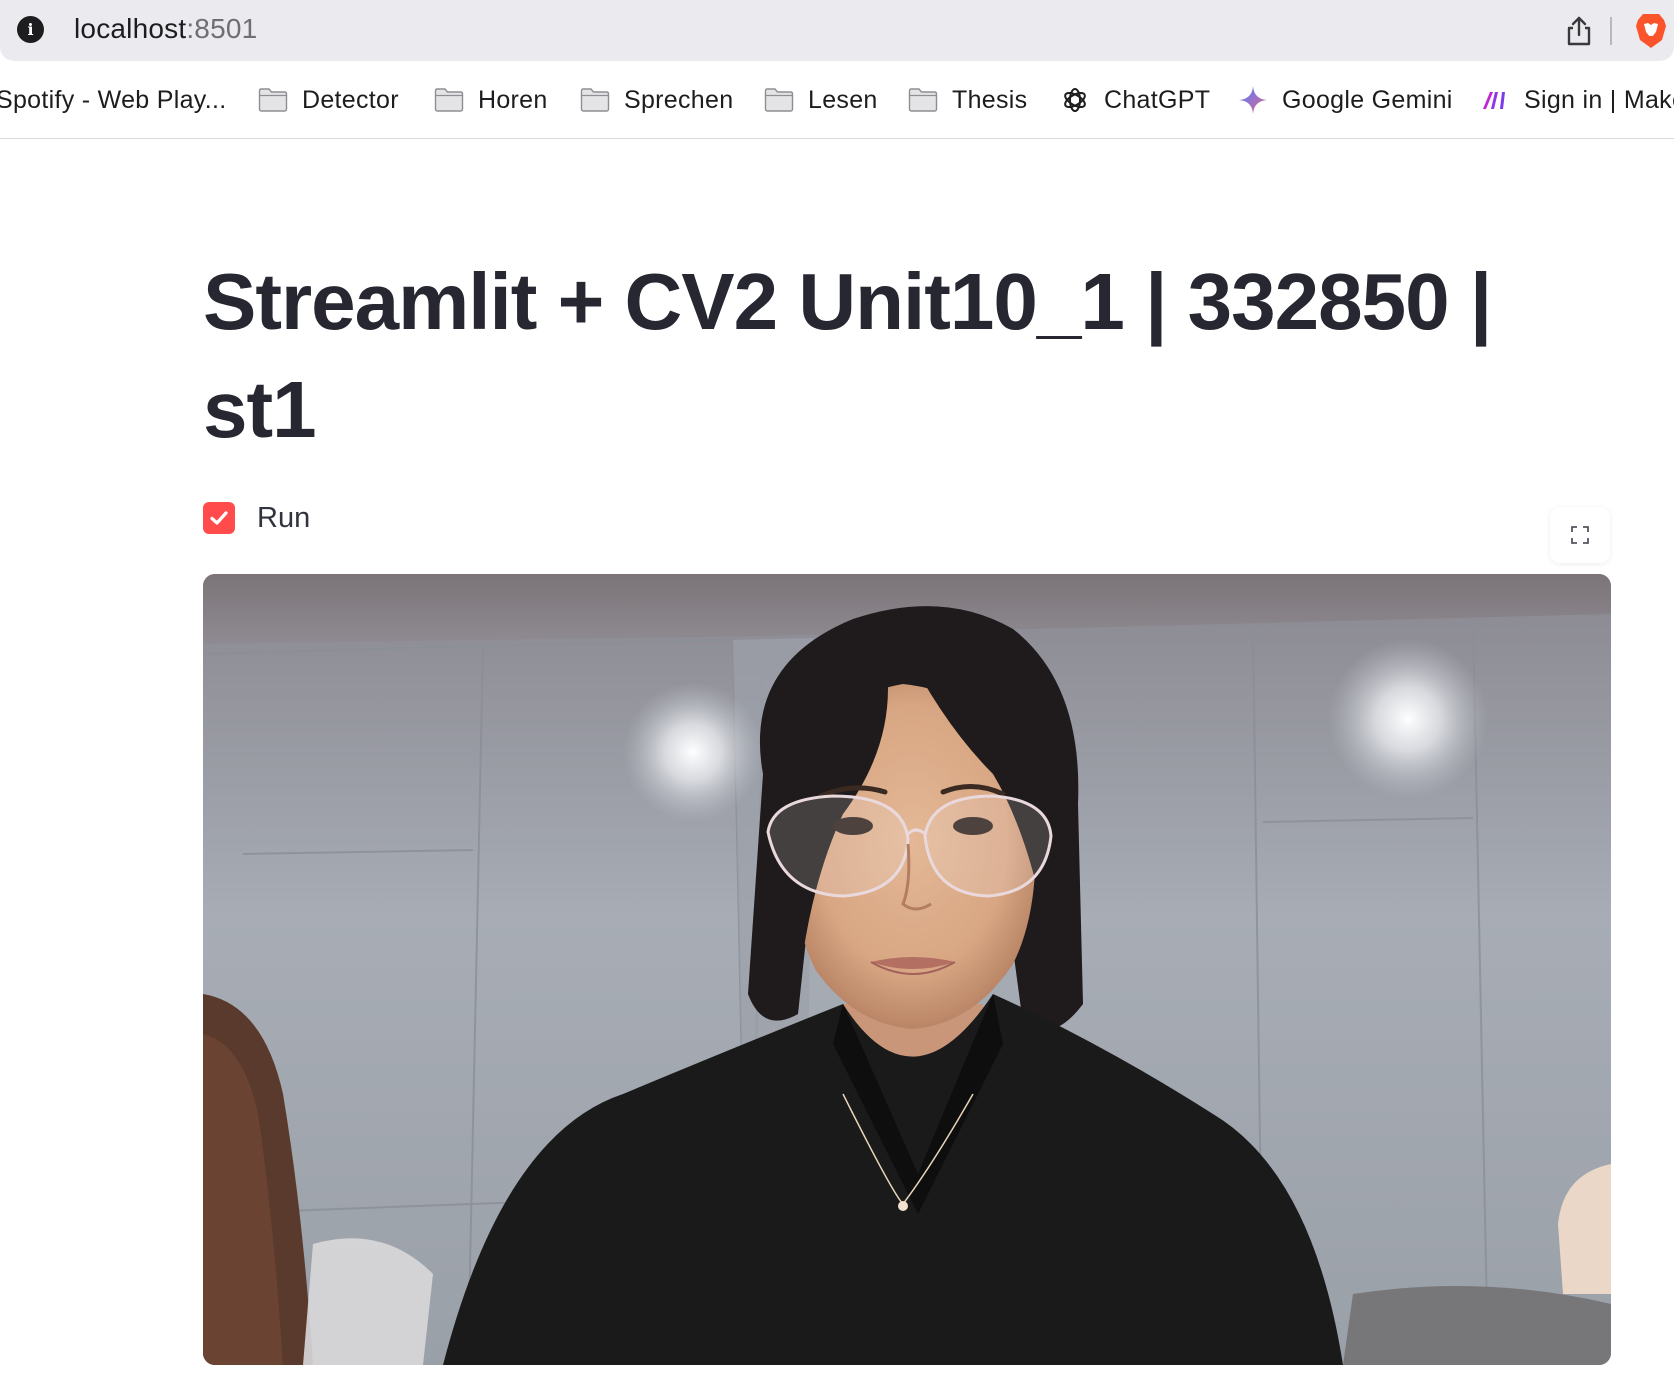 The height and width of the screenshot is (1386, 1674). Describe the element at coordinates (1599, 99) in the screenshot. I see `bookmark-label: Sign in | Make` at that location.